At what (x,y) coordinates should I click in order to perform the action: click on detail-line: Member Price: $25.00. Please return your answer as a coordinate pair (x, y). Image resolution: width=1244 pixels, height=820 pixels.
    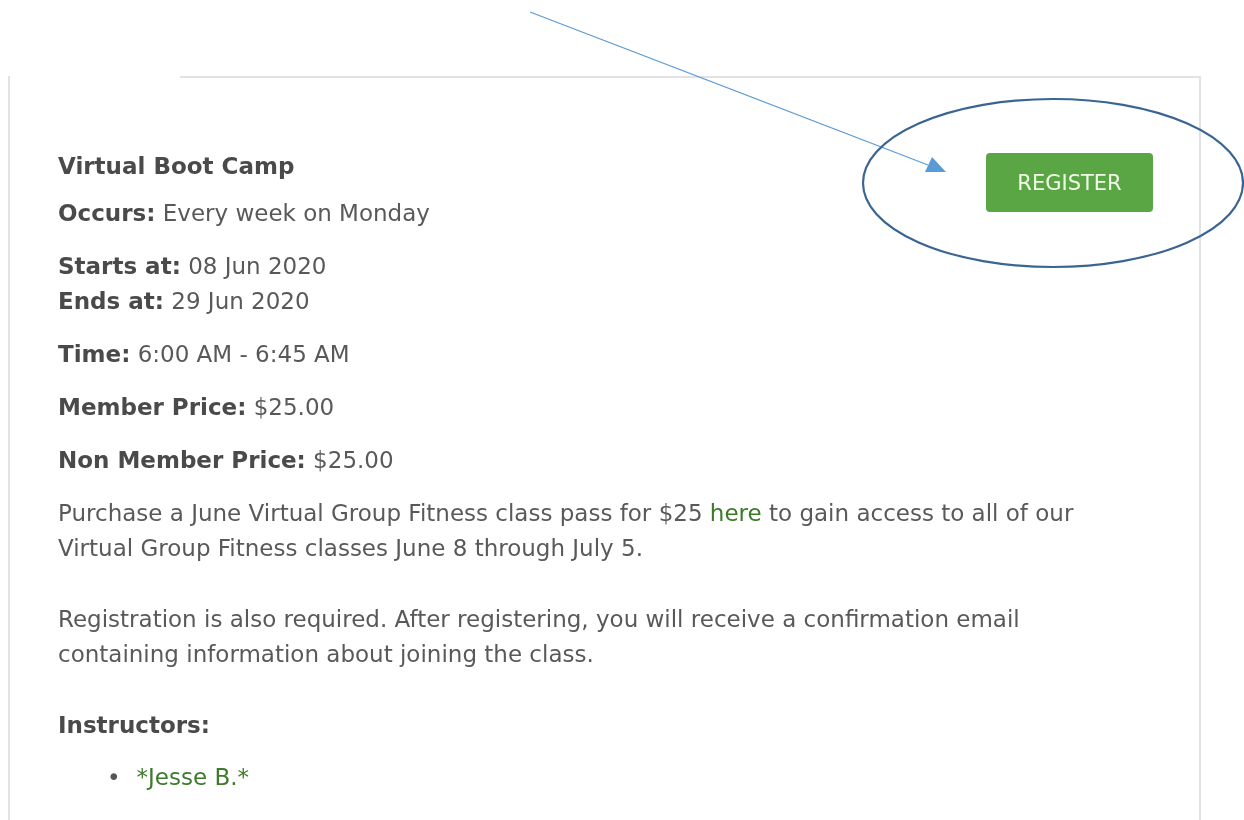
    Looking at the image, I should click on (197, 407).